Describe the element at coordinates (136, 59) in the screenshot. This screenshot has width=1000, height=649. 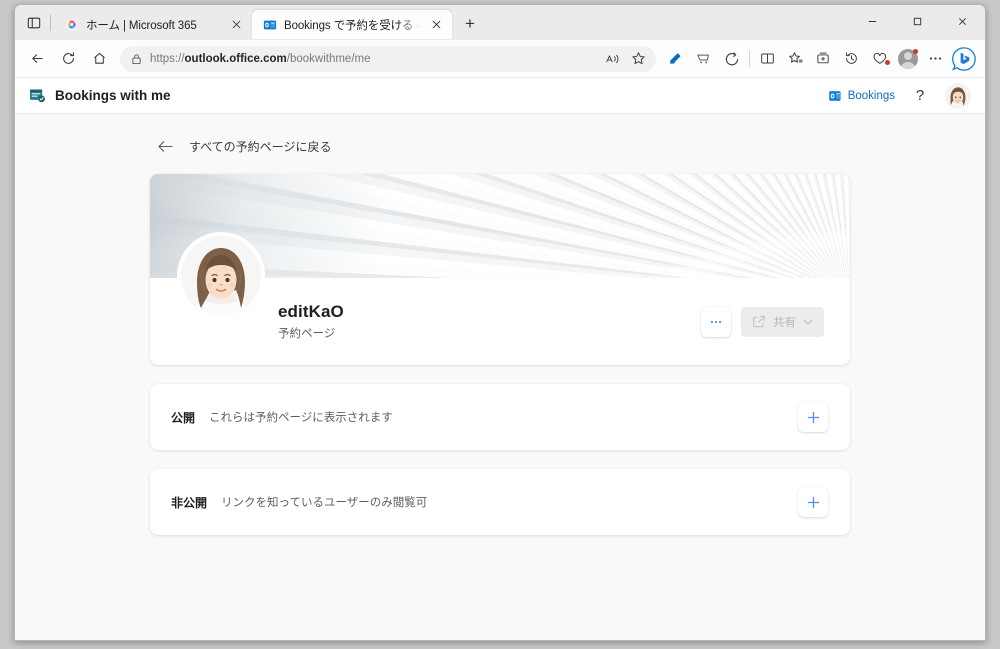
I see `lock-icon` at that location.